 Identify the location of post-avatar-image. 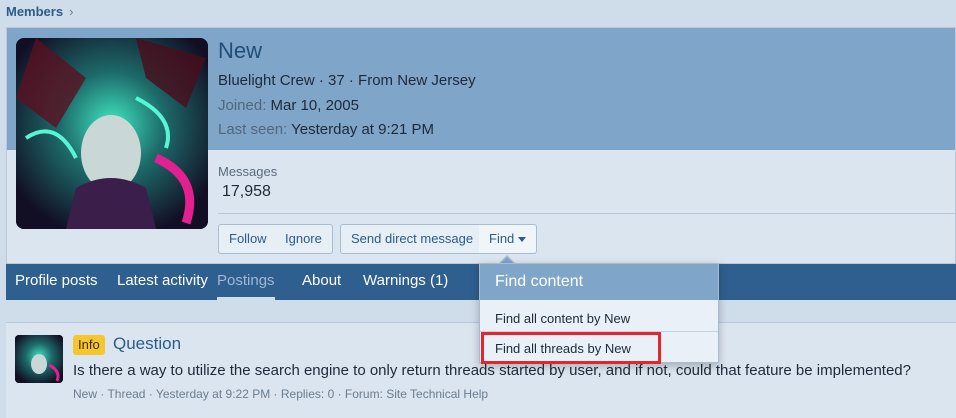
(39, 359).